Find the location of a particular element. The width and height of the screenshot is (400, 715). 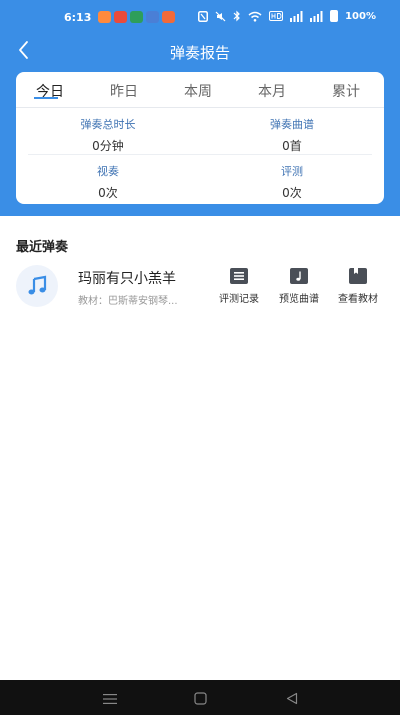

notification-icons is located at coordinates (136, 17).